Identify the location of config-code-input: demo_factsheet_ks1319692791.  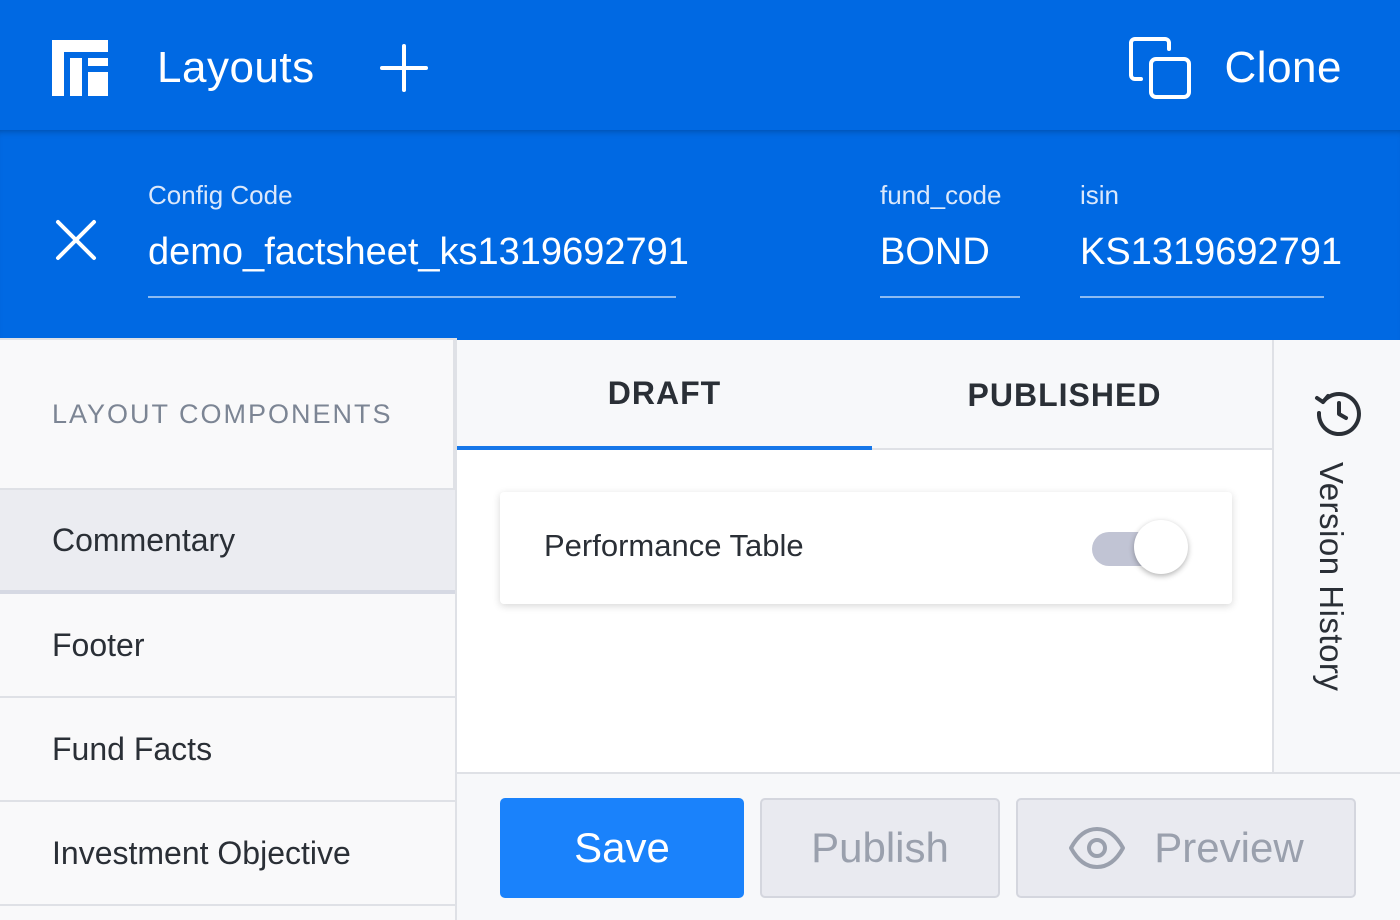
(418, 263).